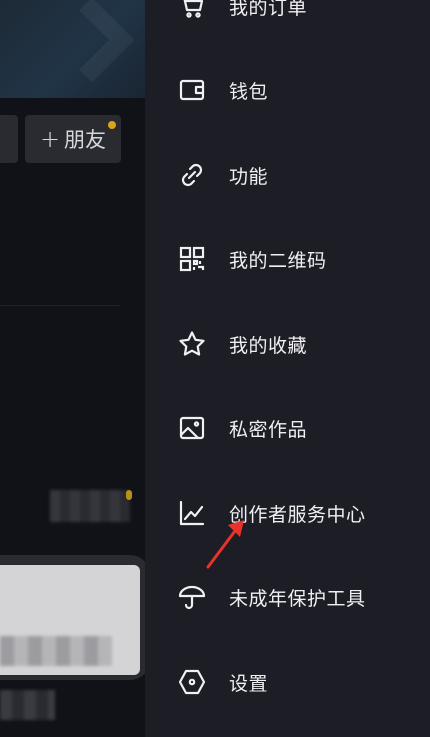 This screenshot has width=430, height=737. What do you see at coordinates (249, 683) in the screenshot?
I see `menu-item-label: 设置` at bounding box center [249, 683].